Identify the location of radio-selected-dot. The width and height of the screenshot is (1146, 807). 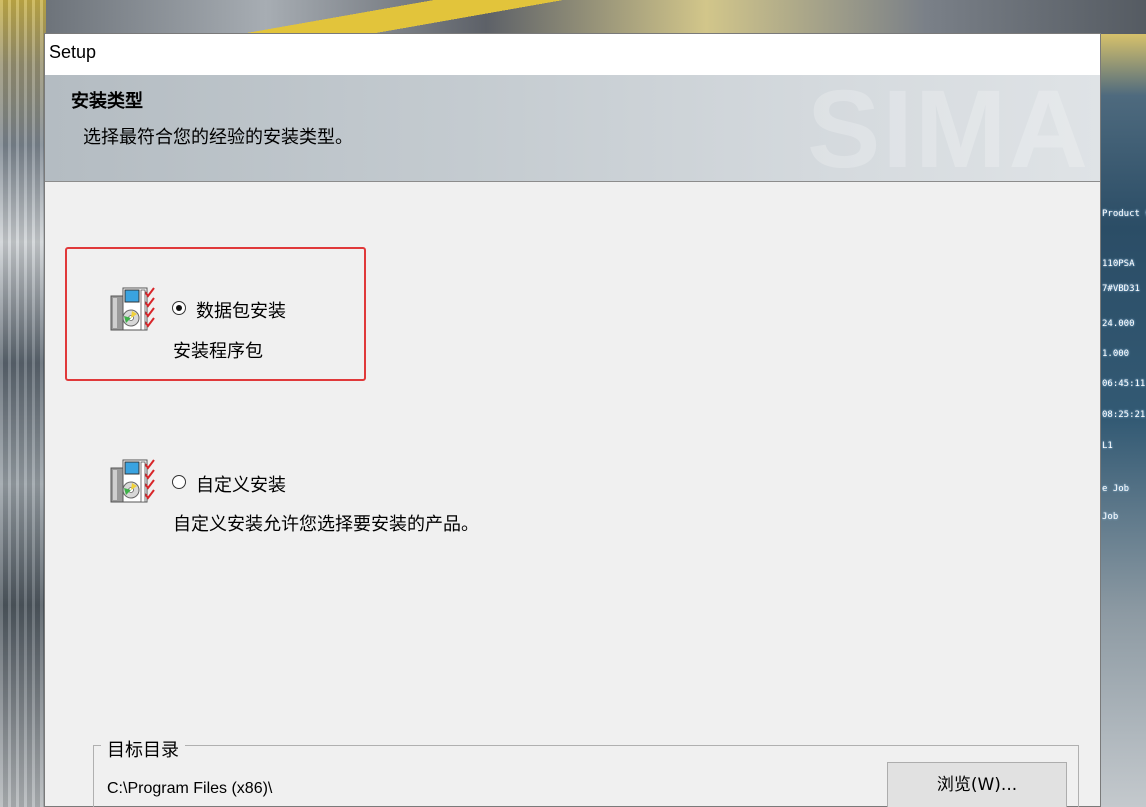
(179, 308).